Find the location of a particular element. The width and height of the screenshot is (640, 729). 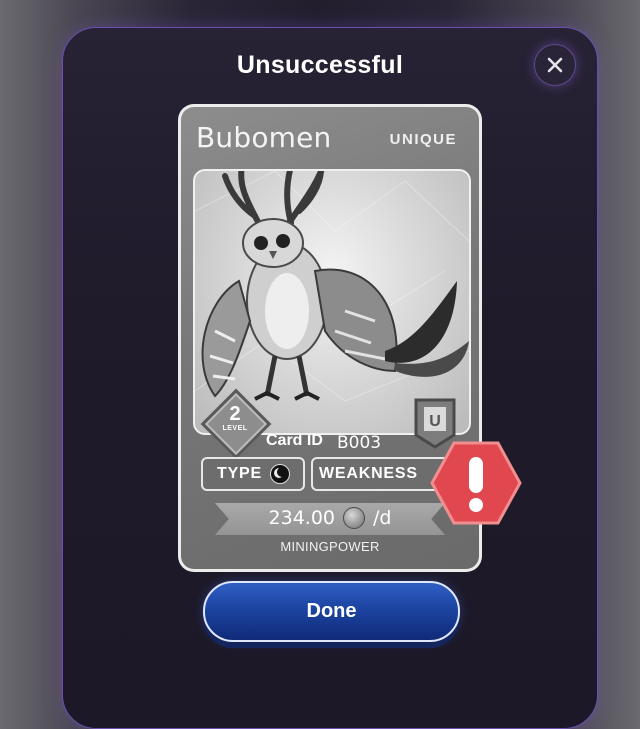

done-button: Done is located at coordinates (331, 611).